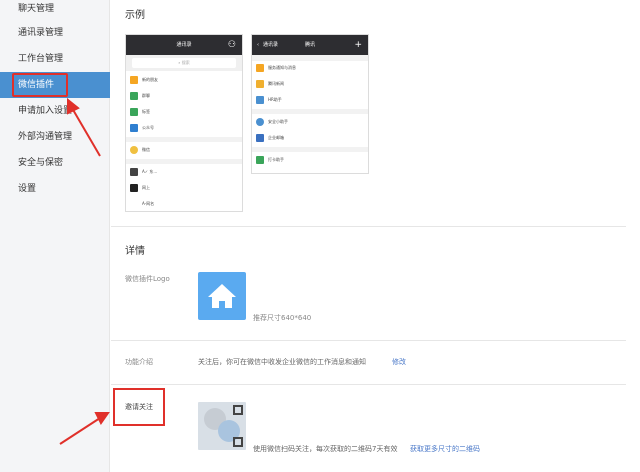 The image size is (640, 472). Describe the element at coordinates (80, 431) in the screenshot. I see `arrow-to-invite` at that location.